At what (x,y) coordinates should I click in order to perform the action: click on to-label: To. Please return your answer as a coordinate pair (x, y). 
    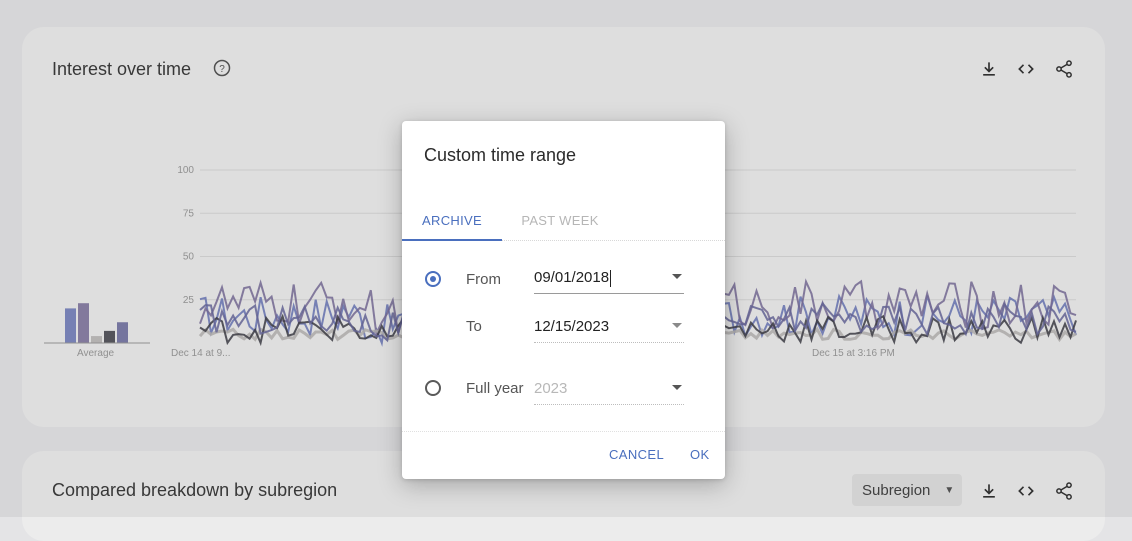
    Looking at the image, I should click on (474, 326).